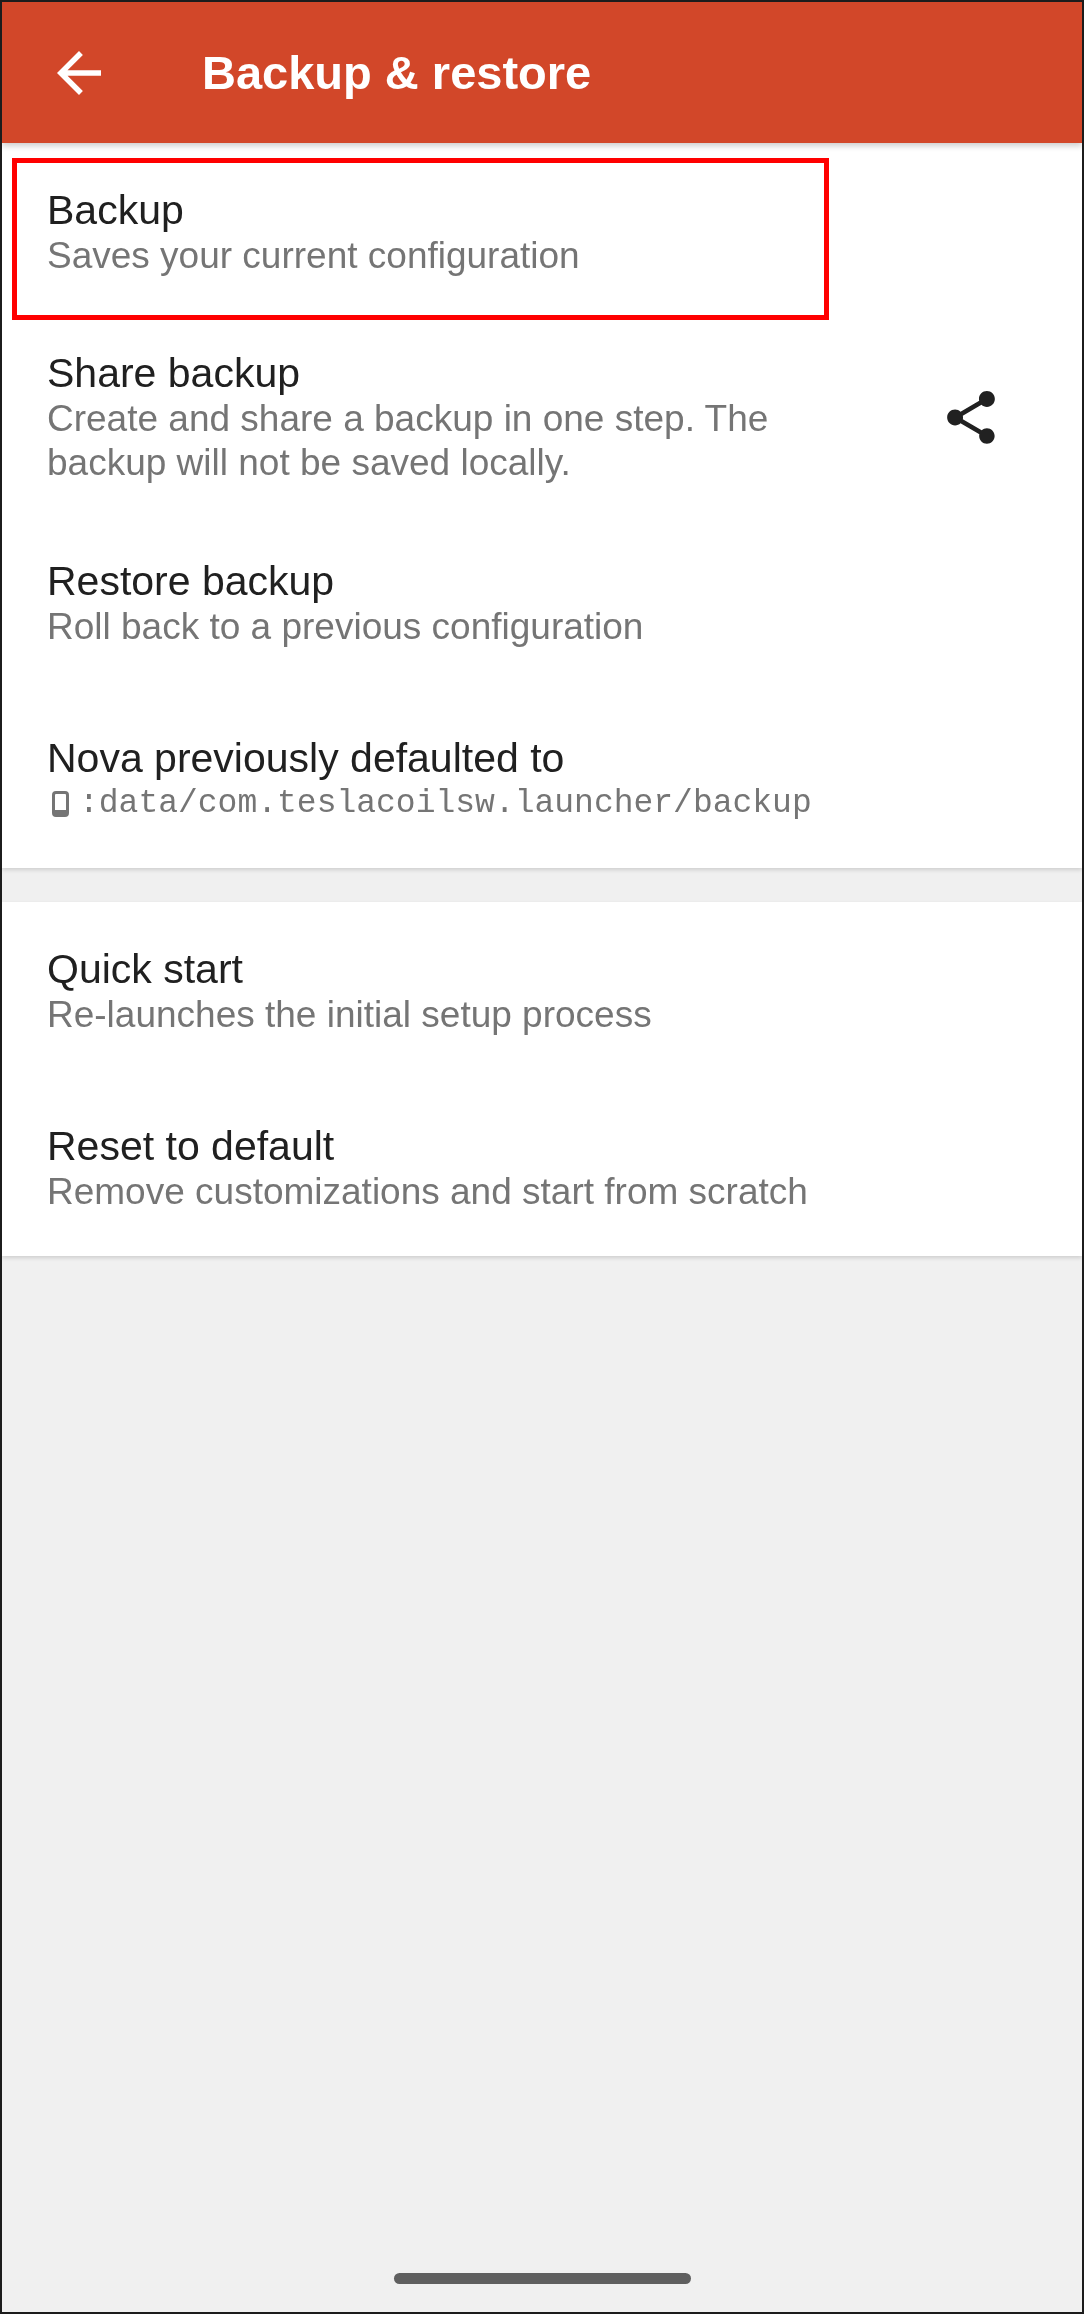 The height and width of the screenshot is (2314, 1084). What do you see at coordinates (542, 990) in the screenshot?
I see `settings-item: Quick start Re-launches the initial setup process` at bounding box center [542, 990].